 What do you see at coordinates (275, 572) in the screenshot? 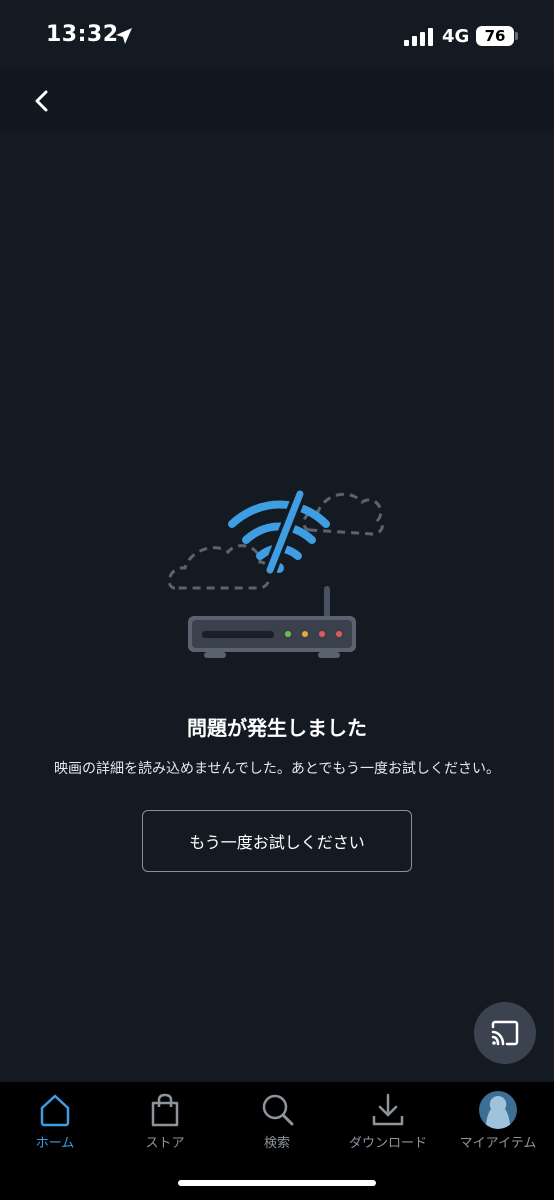
I see `no-wifi-router-icon` at bounding box center [275, 572].